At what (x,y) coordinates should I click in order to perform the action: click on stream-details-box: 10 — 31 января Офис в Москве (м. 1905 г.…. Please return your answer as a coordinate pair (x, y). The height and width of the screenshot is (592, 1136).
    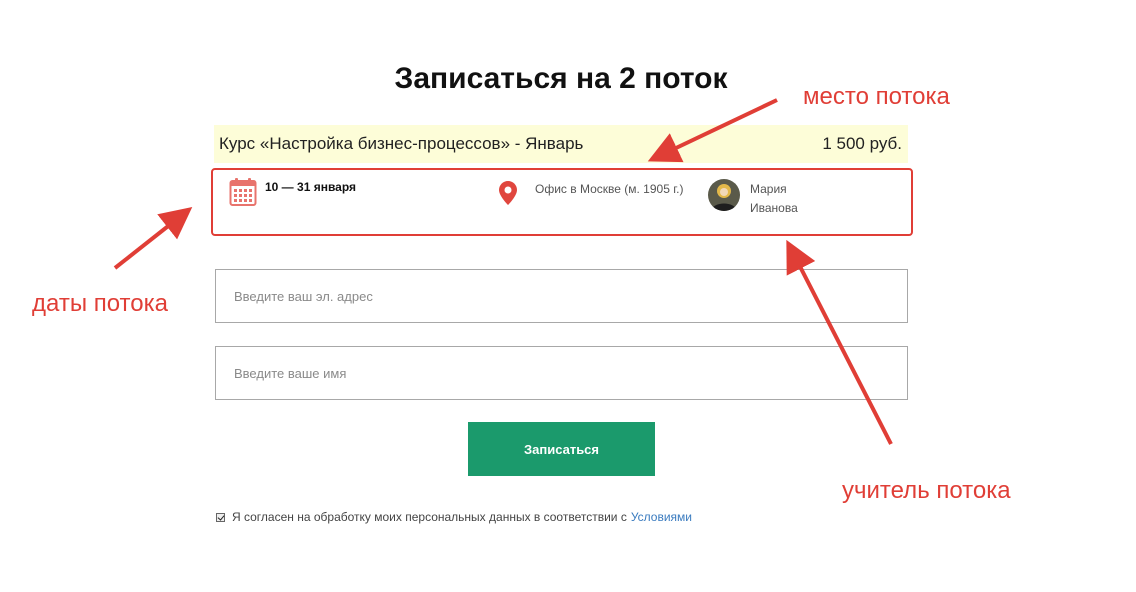
    Looking at the image, I should click on (562, 202).